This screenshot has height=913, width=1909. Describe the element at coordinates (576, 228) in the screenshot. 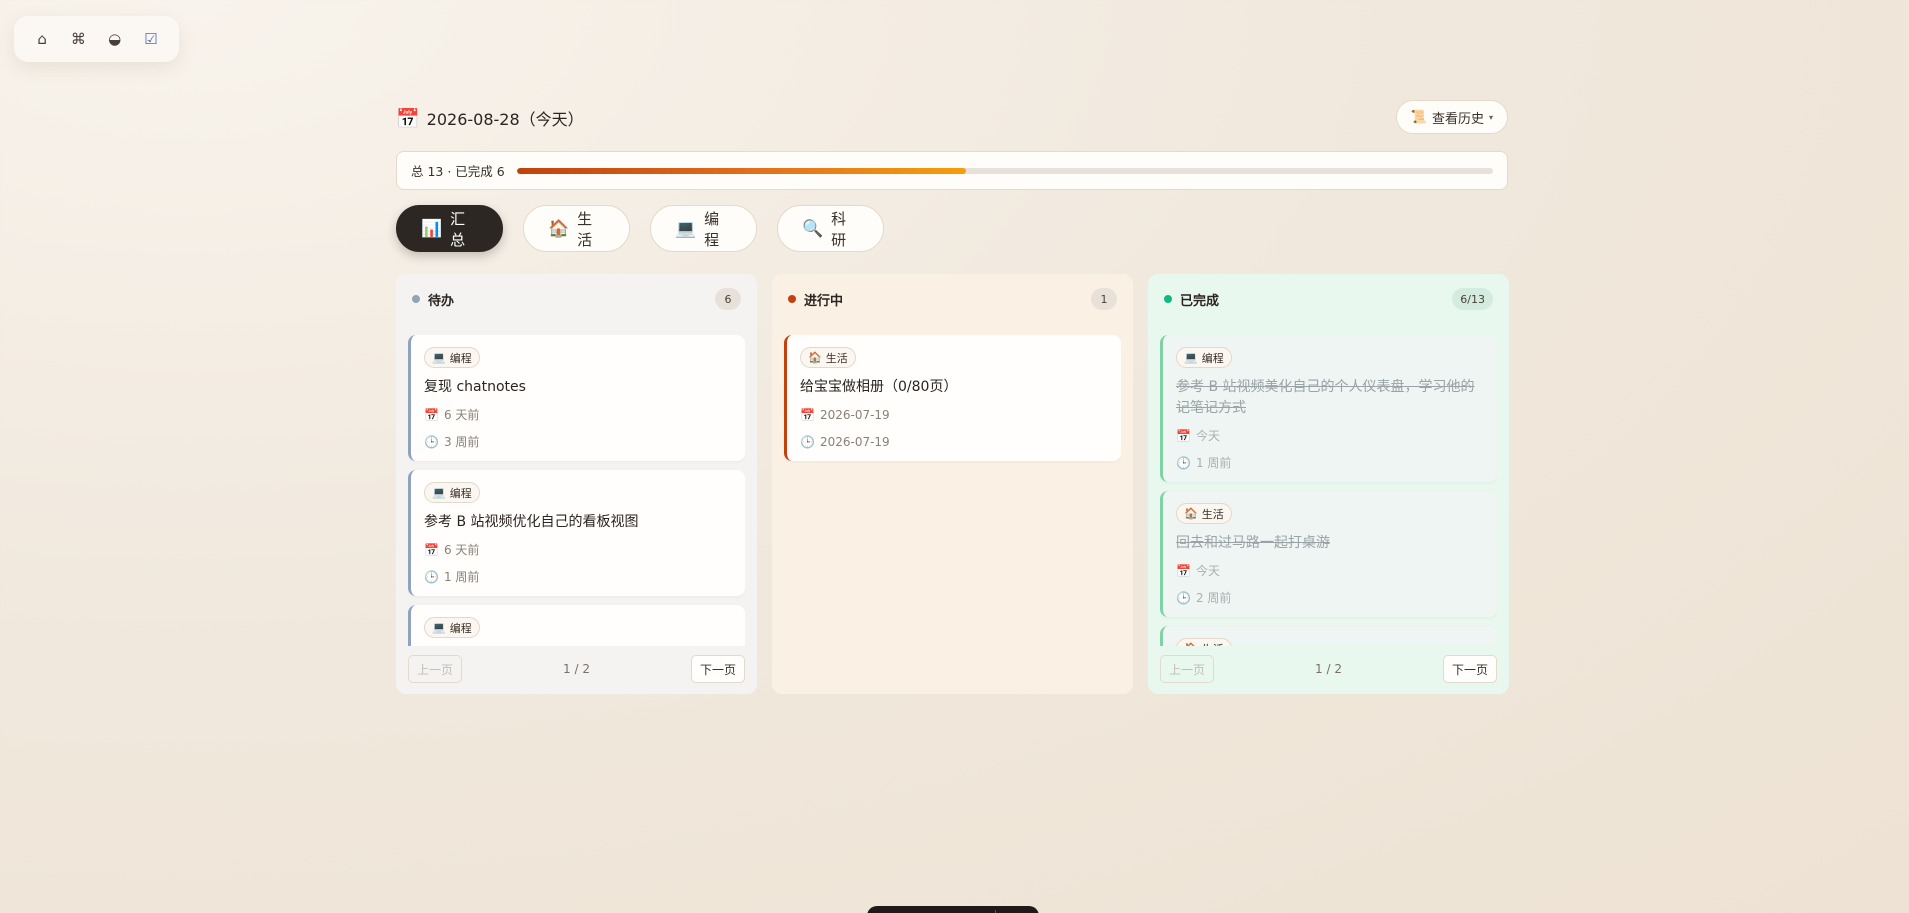

I see `tab-life: 🏠 生活` at that location.